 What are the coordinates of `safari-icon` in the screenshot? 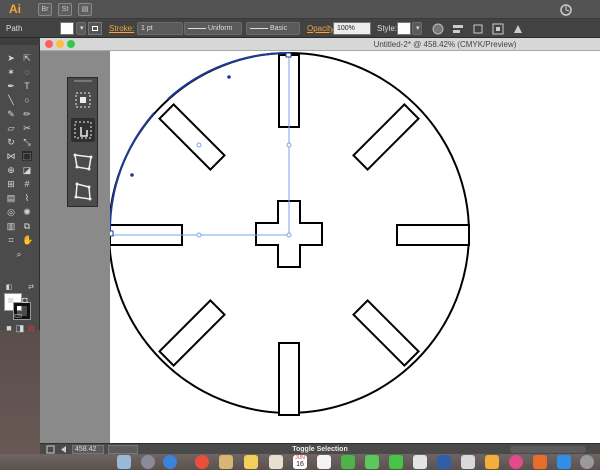 It's located at (170, 462).